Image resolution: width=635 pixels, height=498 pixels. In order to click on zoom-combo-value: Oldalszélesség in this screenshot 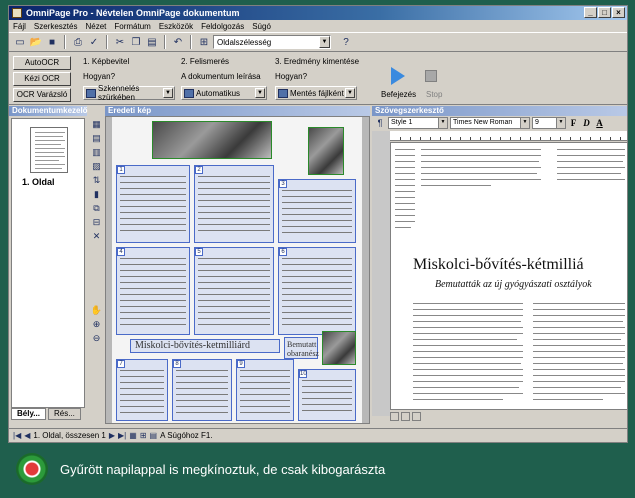, I will do `click(244, 42)`.